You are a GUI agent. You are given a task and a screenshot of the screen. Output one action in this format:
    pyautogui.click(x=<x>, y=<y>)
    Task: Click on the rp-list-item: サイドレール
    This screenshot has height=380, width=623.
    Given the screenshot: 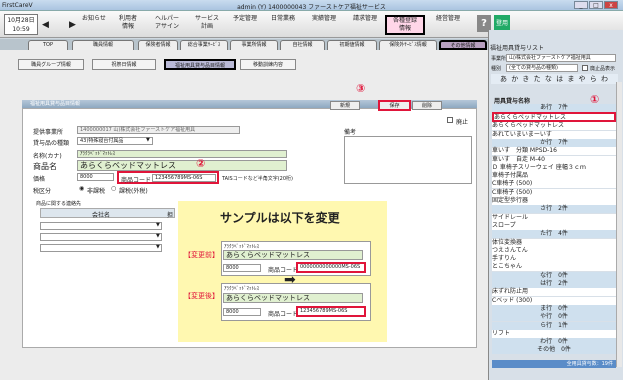 What is the action you would take?
    pyautogui.click(x=554, y=217)
    